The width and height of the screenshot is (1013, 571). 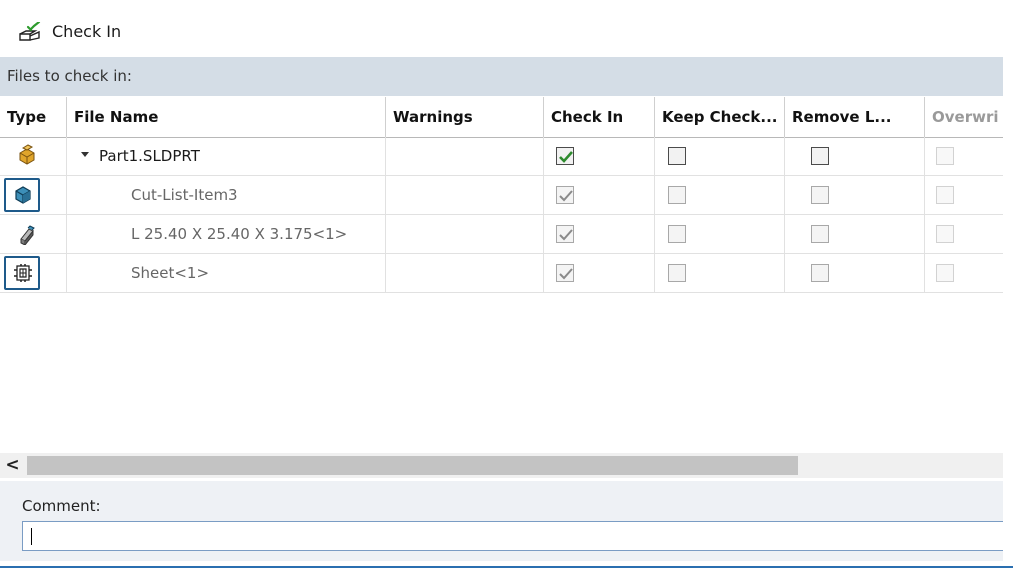 I want to click on table-row: Part1.SLDPRT, so click(x=501, y=156).